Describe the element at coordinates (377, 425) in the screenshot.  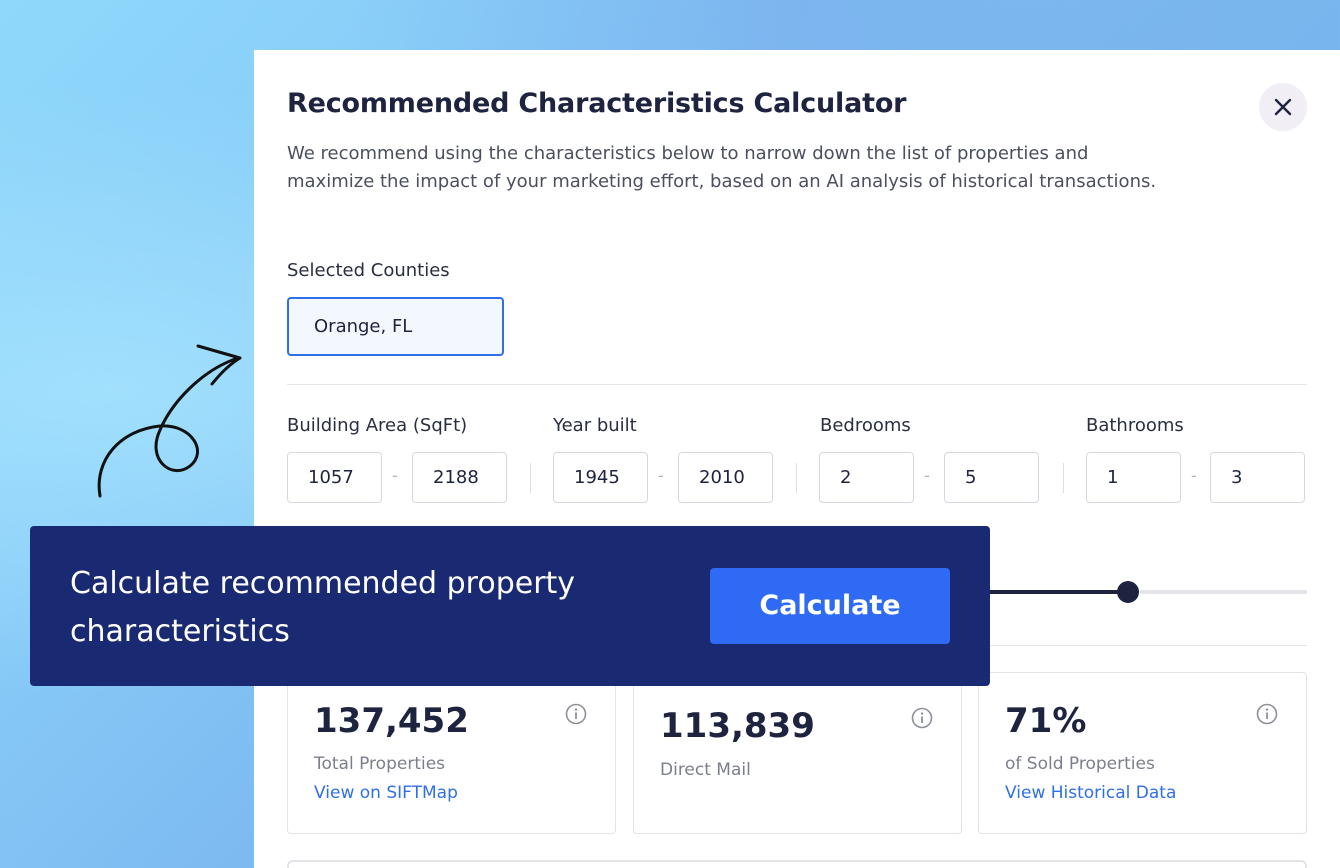
I see `building-area-label: Building Area (SqFt)` at that location.